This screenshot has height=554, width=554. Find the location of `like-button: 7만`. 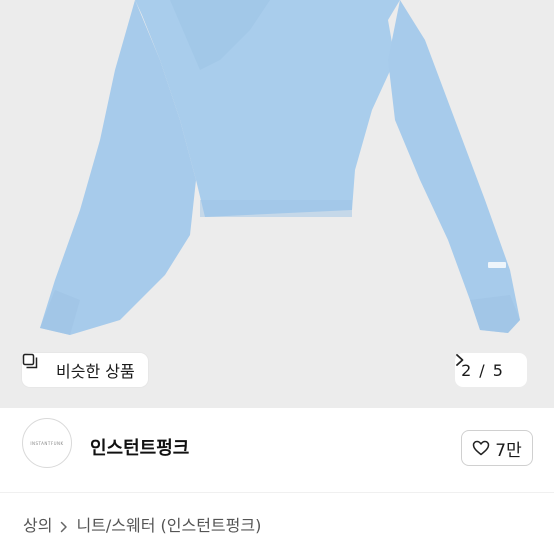

like-button: 7만 is located at coordinates (497, 448).